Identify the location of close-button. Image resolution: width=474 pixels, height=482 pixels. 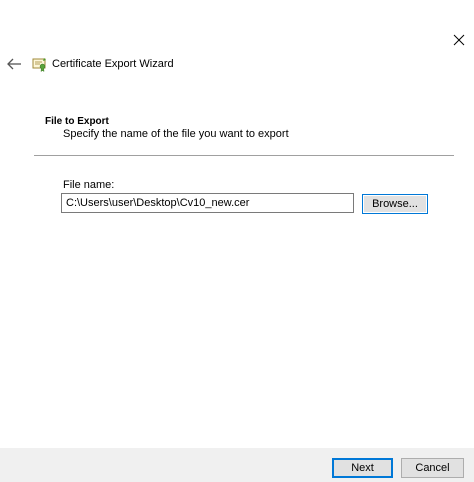
(459, 40).